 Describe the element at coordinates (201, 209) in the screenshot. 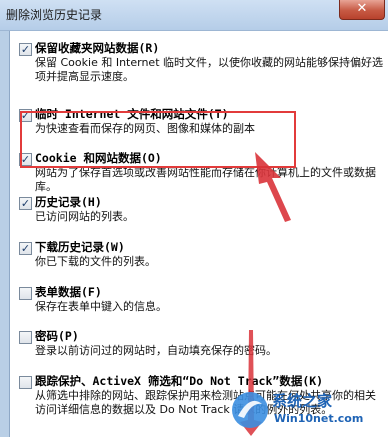

I see `option-history: ✓ 历史记录(H) 已访问网站的列表。` at that location.